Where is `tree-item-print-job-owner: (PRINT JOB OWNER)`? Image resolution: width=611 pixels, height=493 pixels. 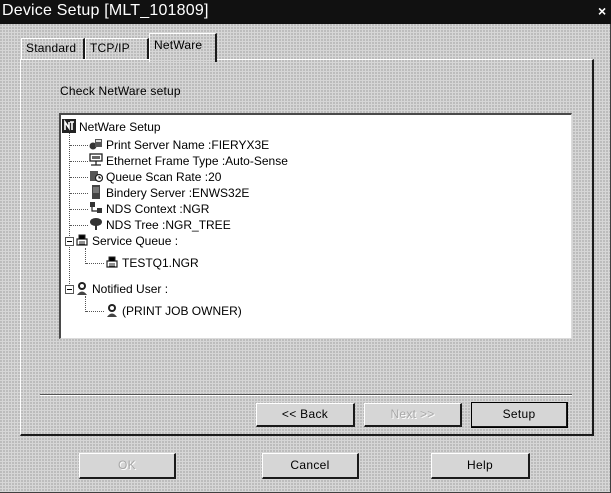 tree-item-print-job-owner: (PRINT JOB OWNER) is located at coordinates (173, 311).